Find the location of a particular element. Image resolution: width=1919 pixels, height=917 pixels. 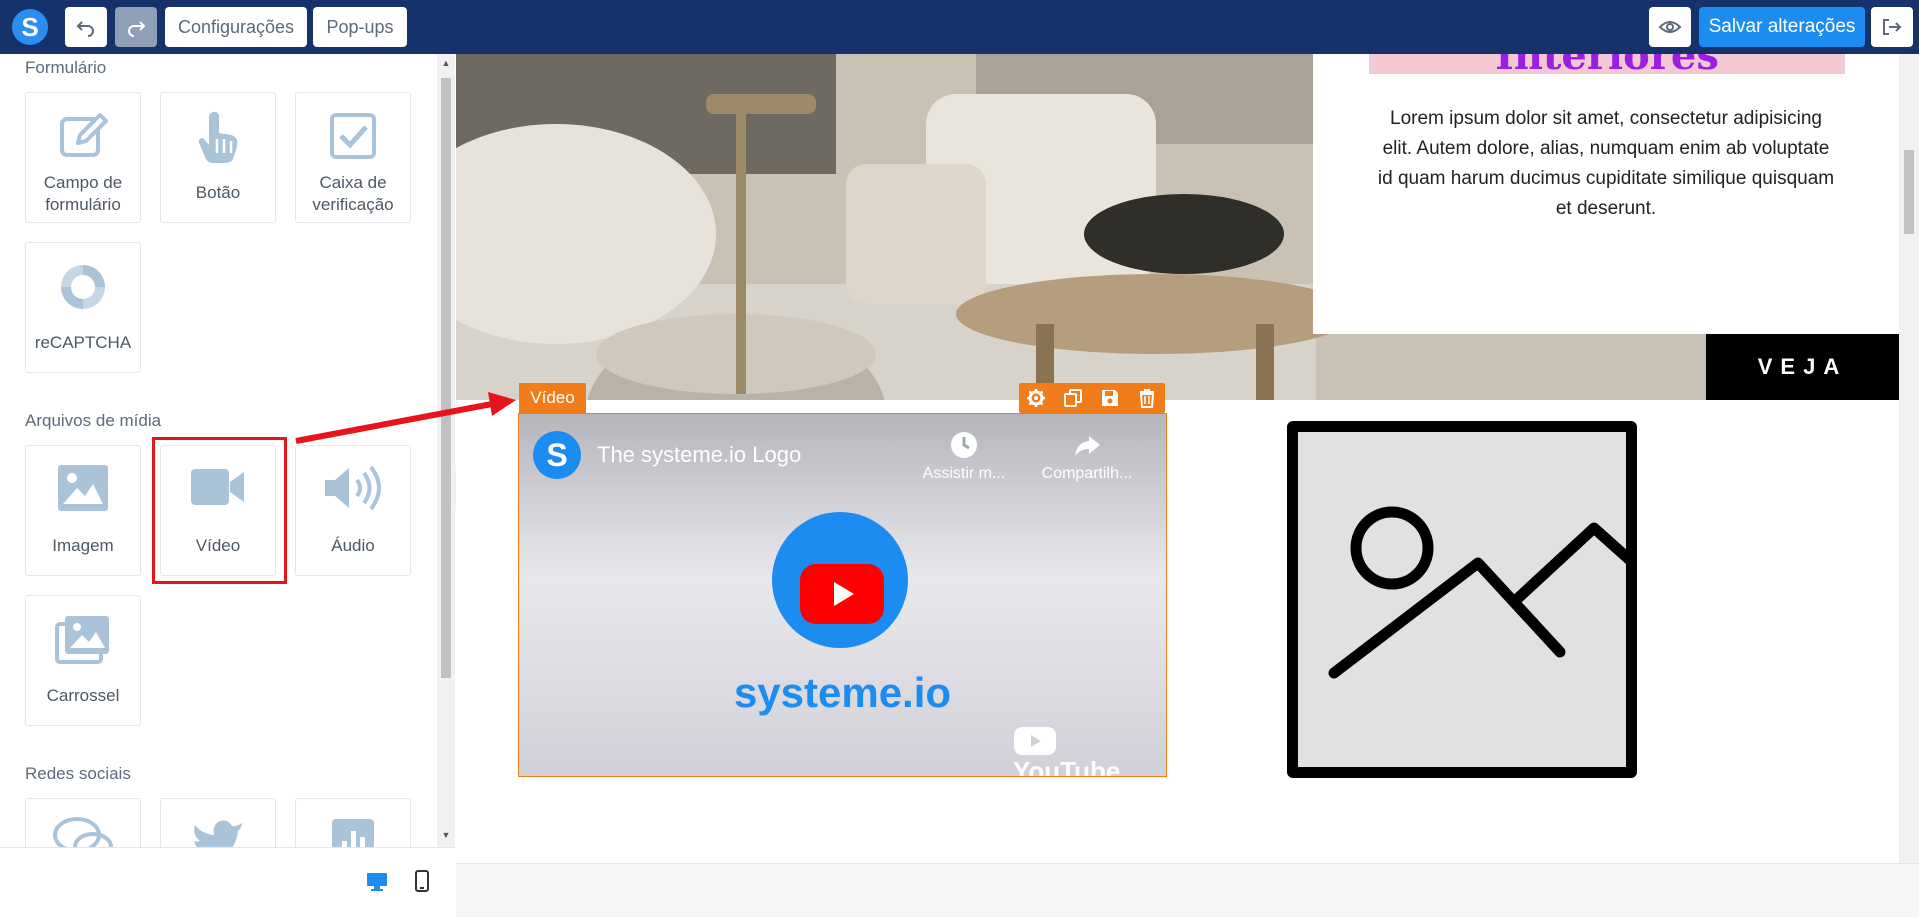

tile-label: Carrossel is located at coordinates (83, 695).